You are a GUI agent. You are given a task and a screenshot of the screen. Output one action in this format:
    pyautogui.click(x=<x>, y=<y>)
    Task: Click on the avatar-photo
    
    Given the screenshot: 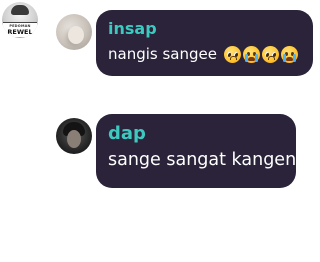 What is the action you would take?
    pyautogui.click(x=76, y=35)
    